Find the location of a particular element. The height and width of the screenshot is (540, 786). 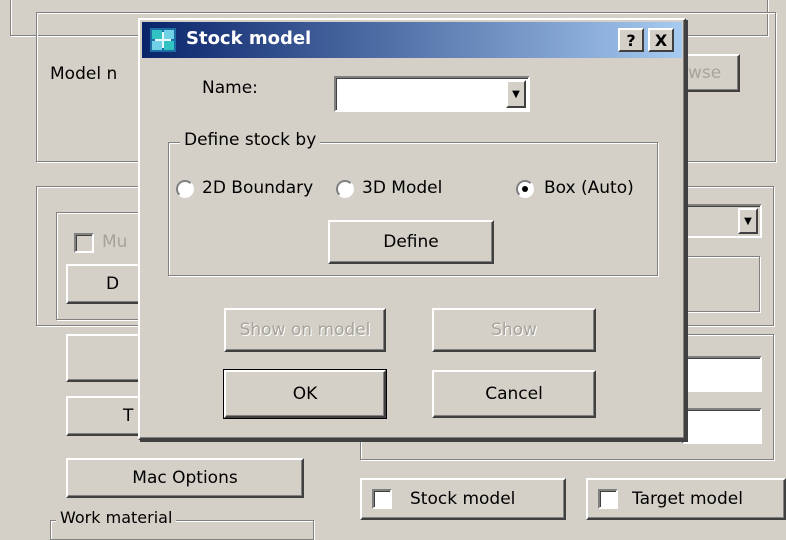

stock-model-check-label: Stock model is located at coordinates (463, 499).